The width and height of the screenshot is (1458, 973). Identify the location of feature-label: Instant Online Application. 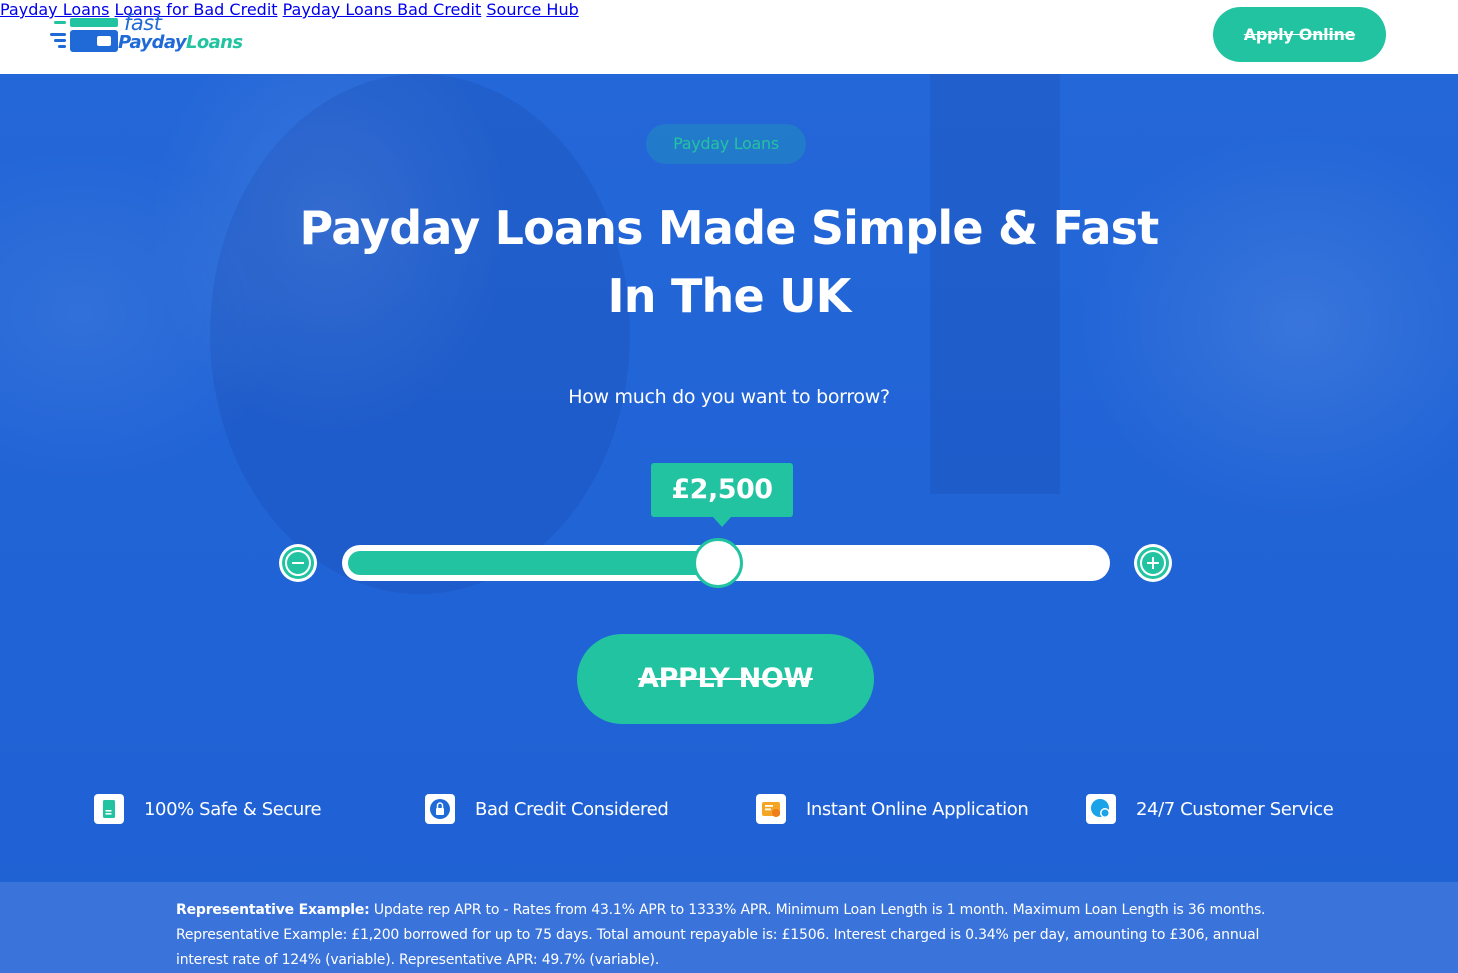
(917, 809).